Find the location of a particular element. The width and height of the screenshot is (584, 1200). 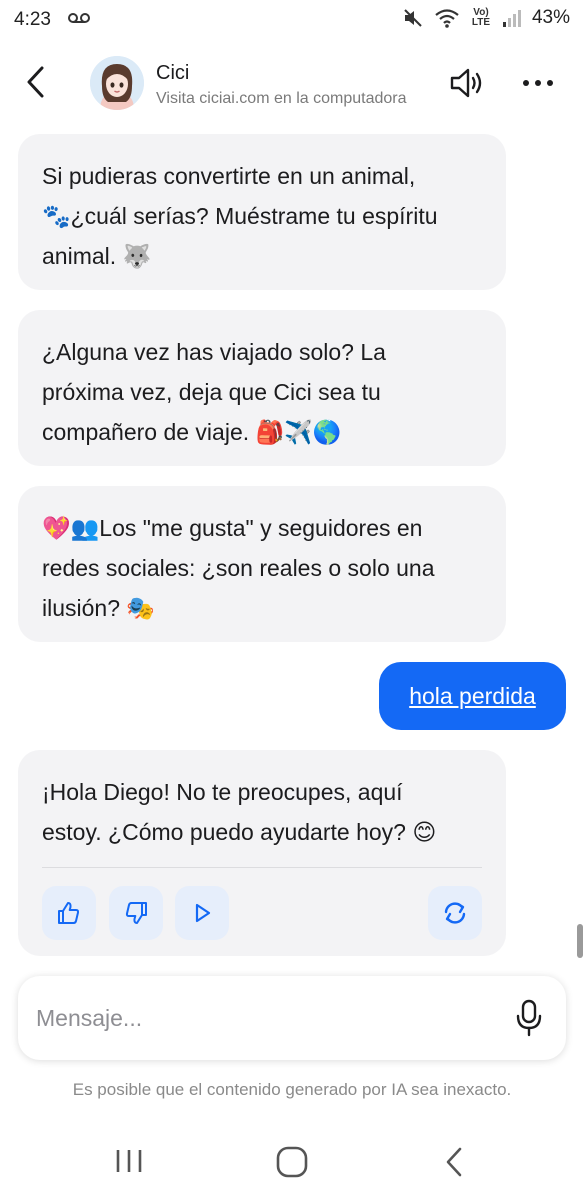

thumbs-down-icon is located at coordinates (136, 913).